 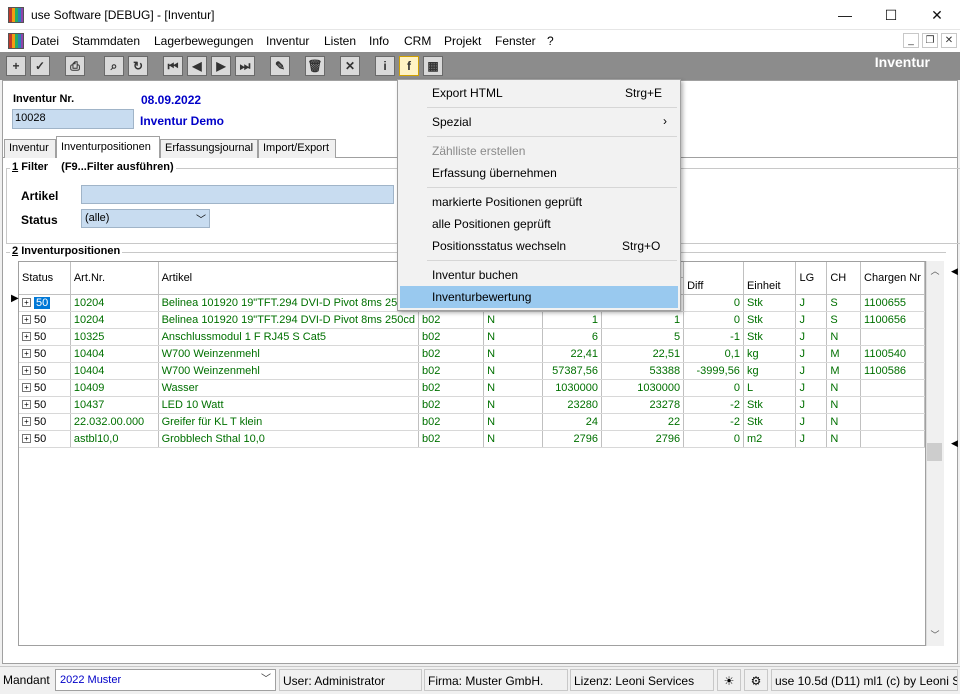 I want to click on cell-ch: M, so click(x=844, y=371).